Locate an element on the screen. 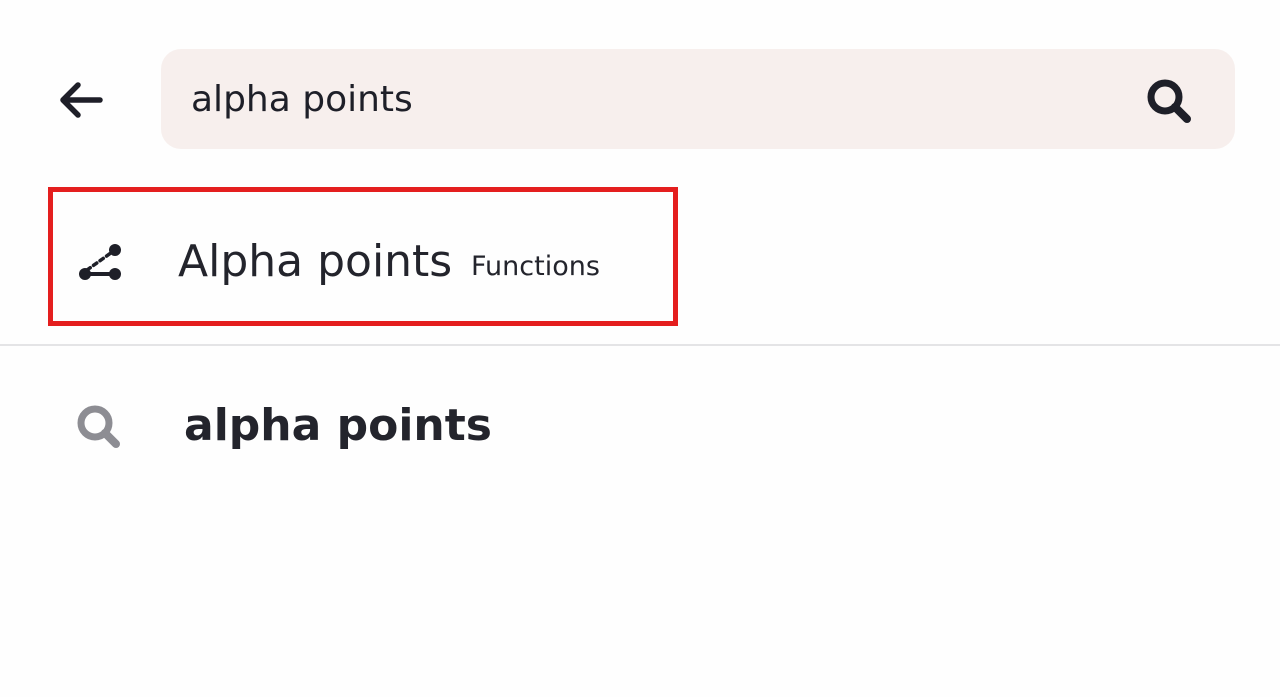  suggestion-text: alpha points is located at coordinates (338, 425).